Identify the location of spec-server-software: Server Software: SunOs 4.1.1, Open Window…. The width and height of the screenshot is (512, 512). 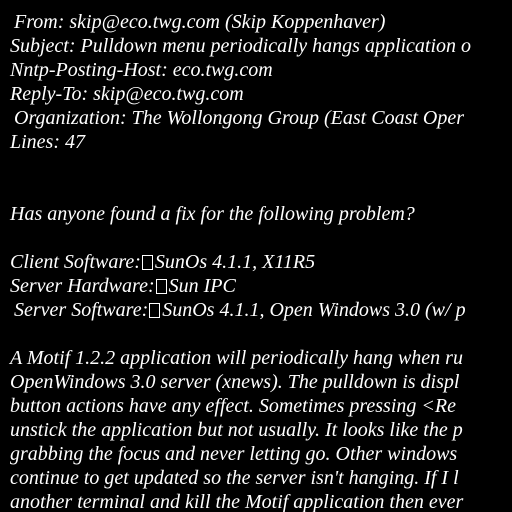
(240, 310).